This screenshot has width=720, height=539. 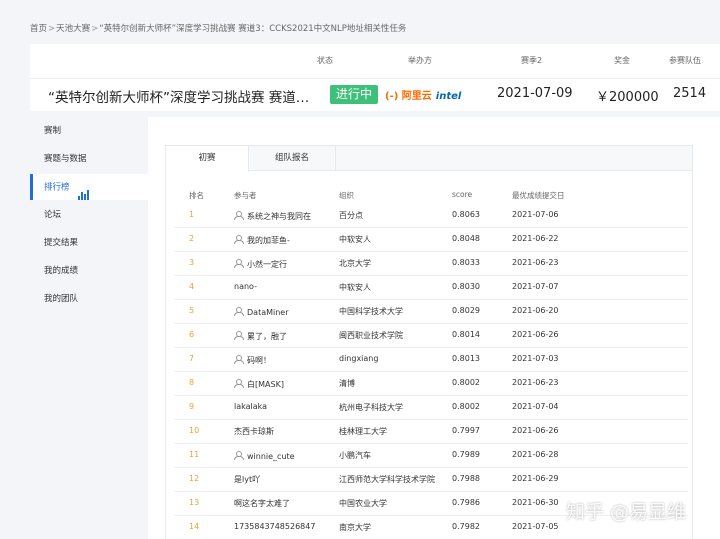 What do you see at coordinates (626, 512) in the screenshot?
I see `watermark: 知乎 @易显维` at bounding box center [626, 512].